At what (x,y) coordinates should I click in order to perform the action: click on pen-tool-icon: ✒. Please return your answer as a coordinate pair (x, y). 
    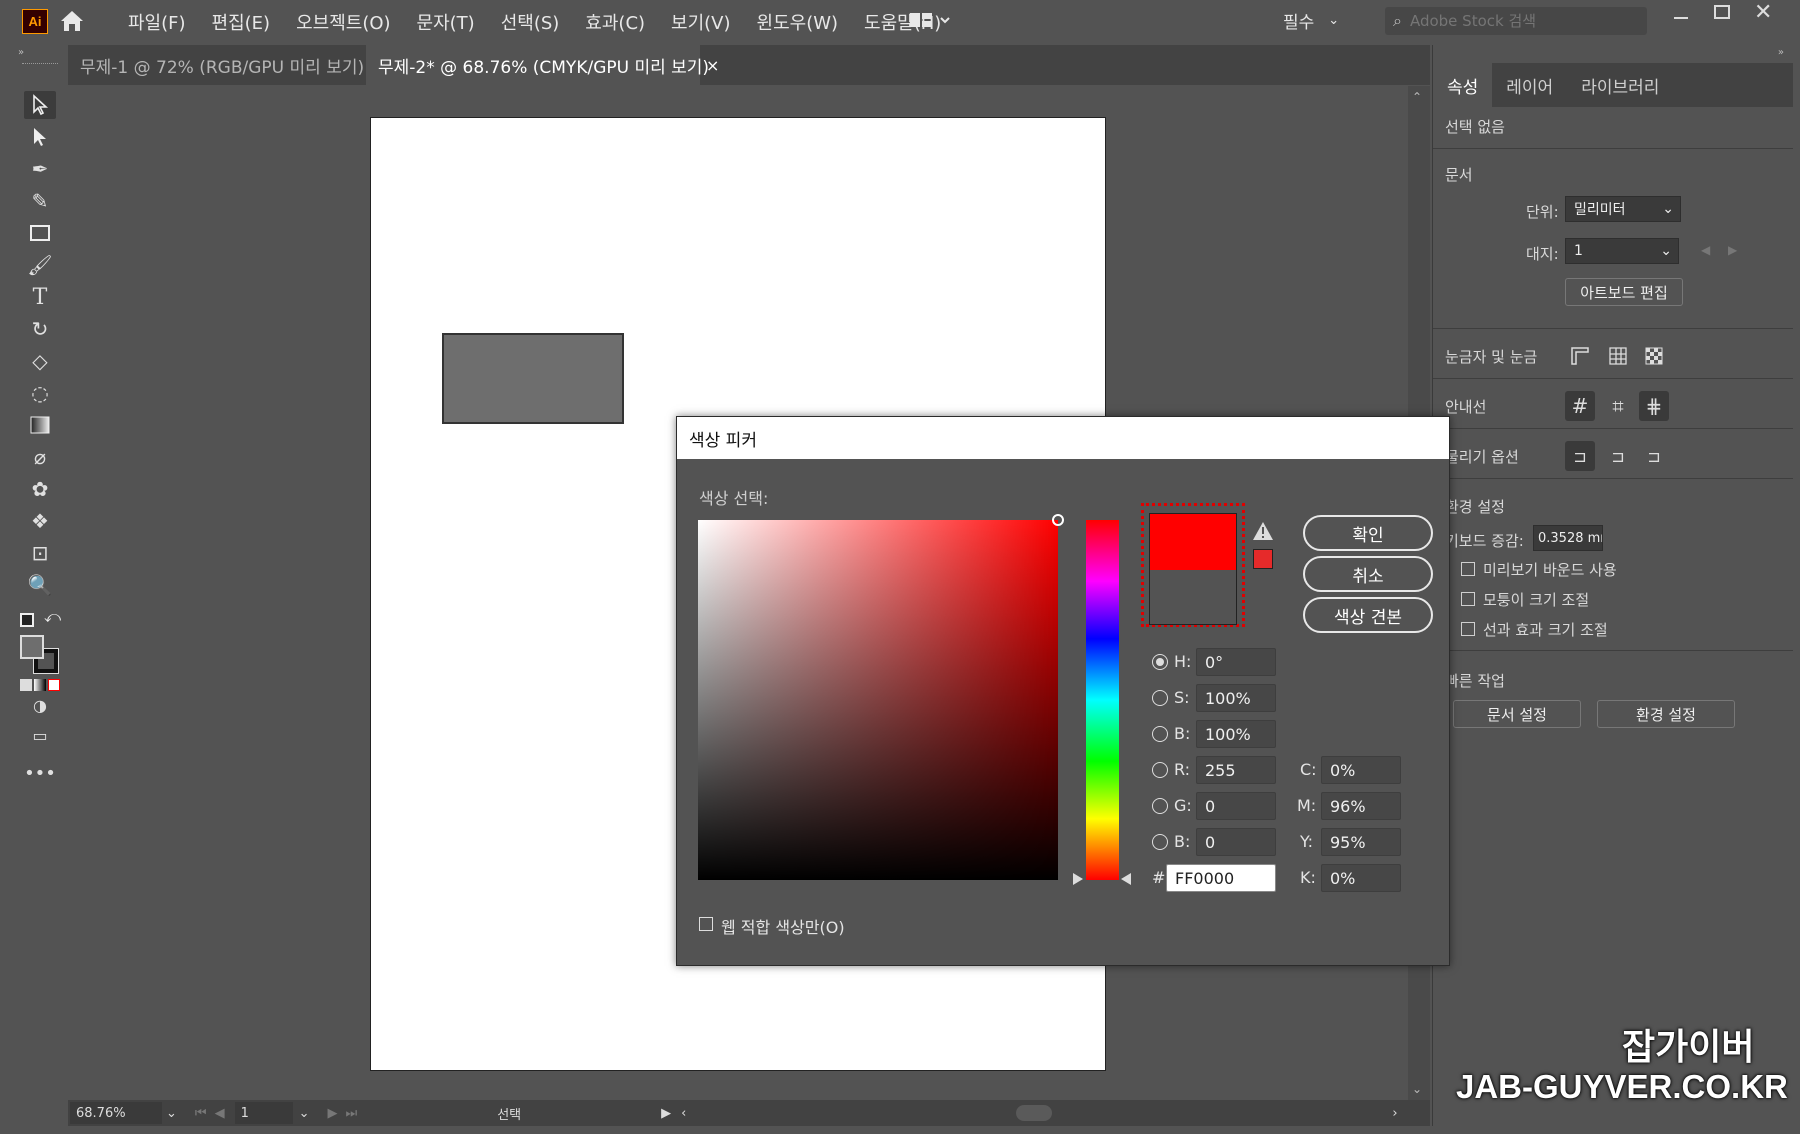
    Looking at the image, I should click on (40, 169).